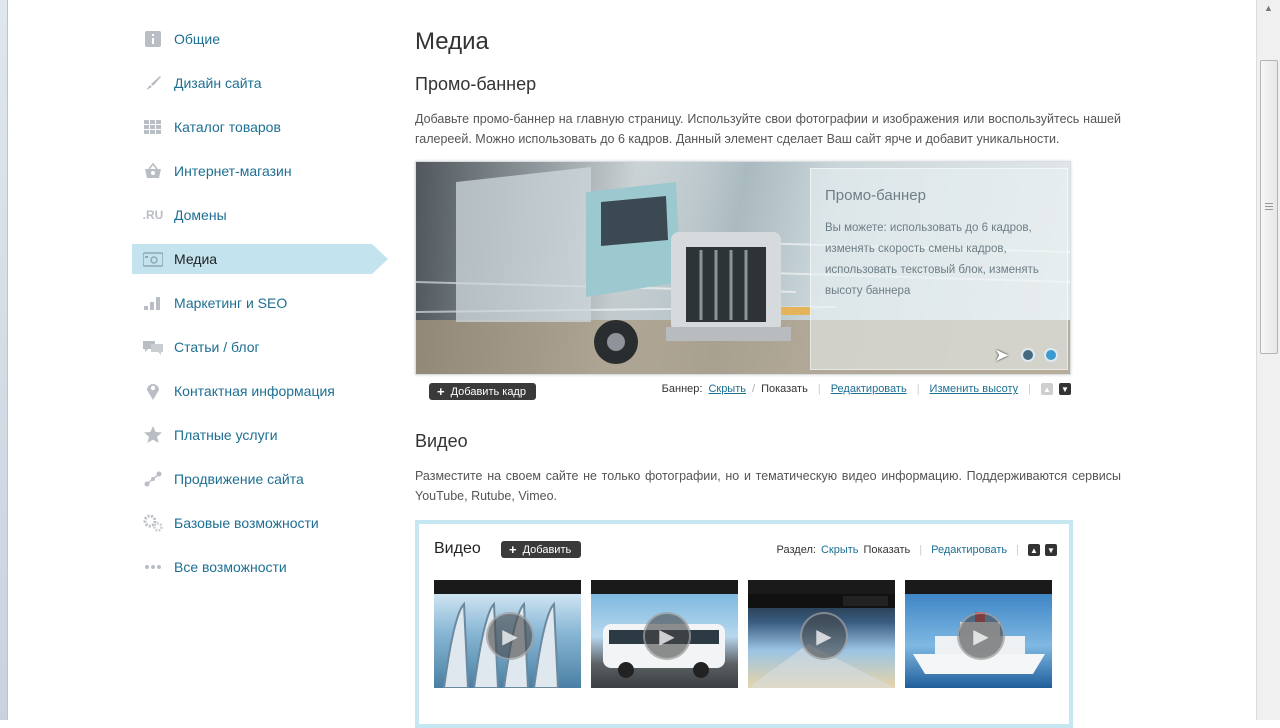 This screenshot has height=728, width=1280. I want to click on slide-dot, so click(1028, 355).